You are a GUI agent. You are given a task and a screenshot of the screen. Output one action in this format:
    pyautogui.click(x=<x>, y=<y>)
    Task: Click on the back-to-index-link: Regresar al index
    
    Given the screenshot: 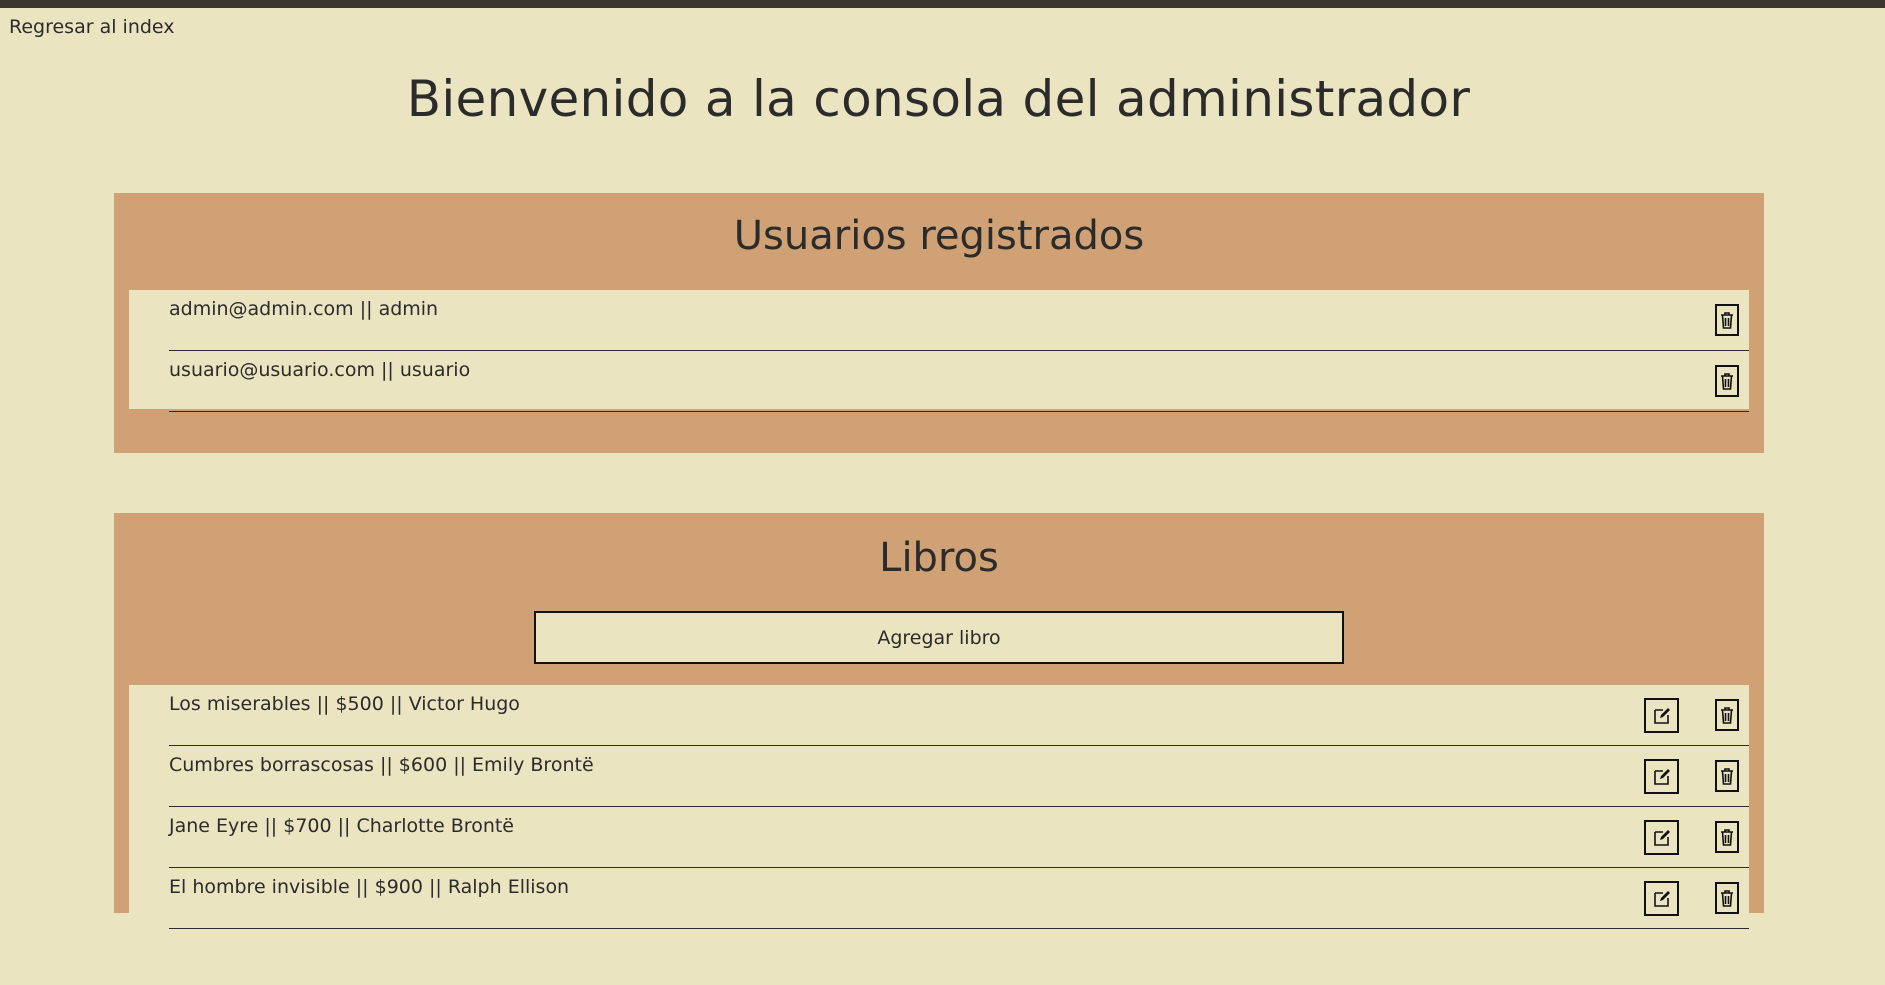 What is the action you would take?
    pyautogui.click(x=92, y=27)
    